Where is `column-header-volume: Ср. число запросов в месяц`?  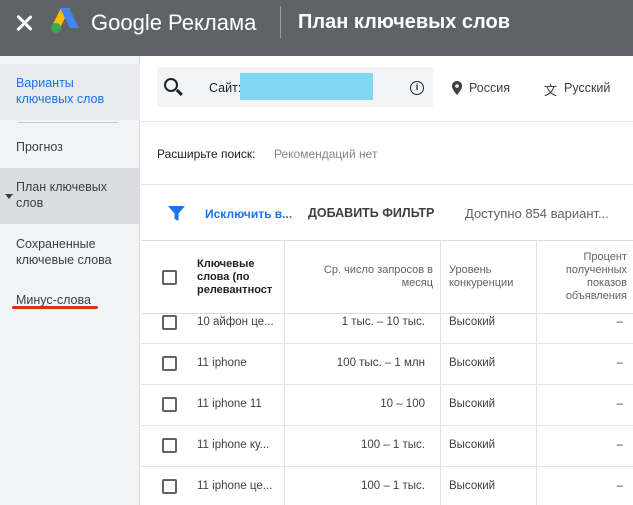 column-header-volume: Ср. число запросов в месяц is located at coordinates (366, 277).